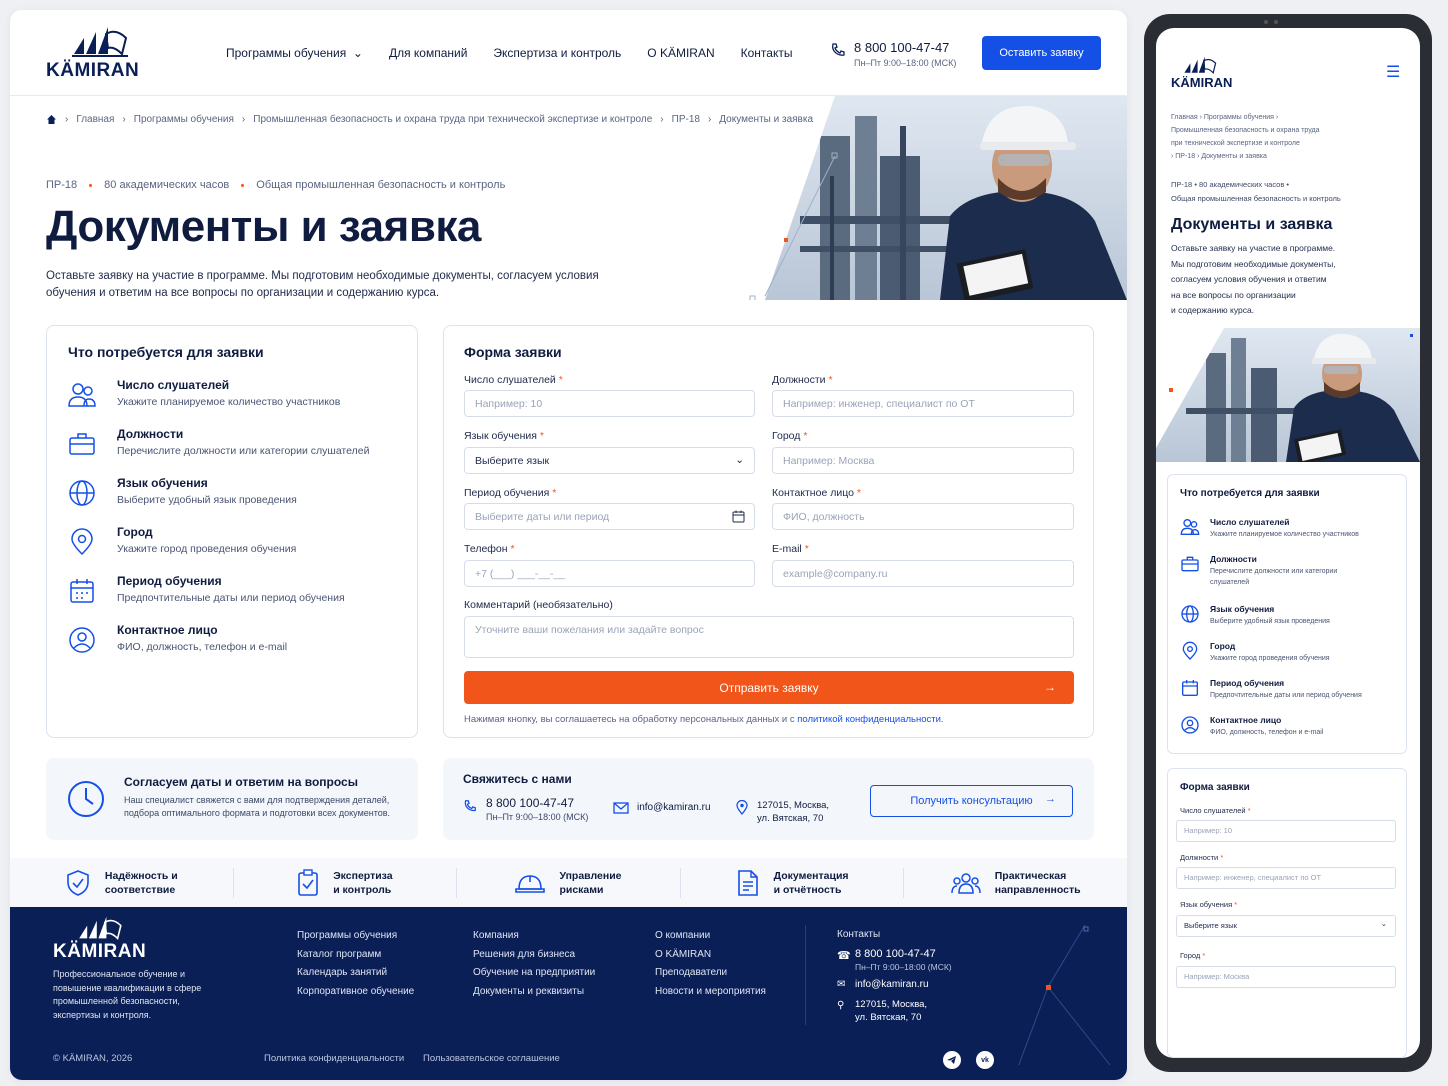 This screenshot has height=1086, width=1448. I want to click on hamburger-menu-icon: ☰, so click(1393, 72).